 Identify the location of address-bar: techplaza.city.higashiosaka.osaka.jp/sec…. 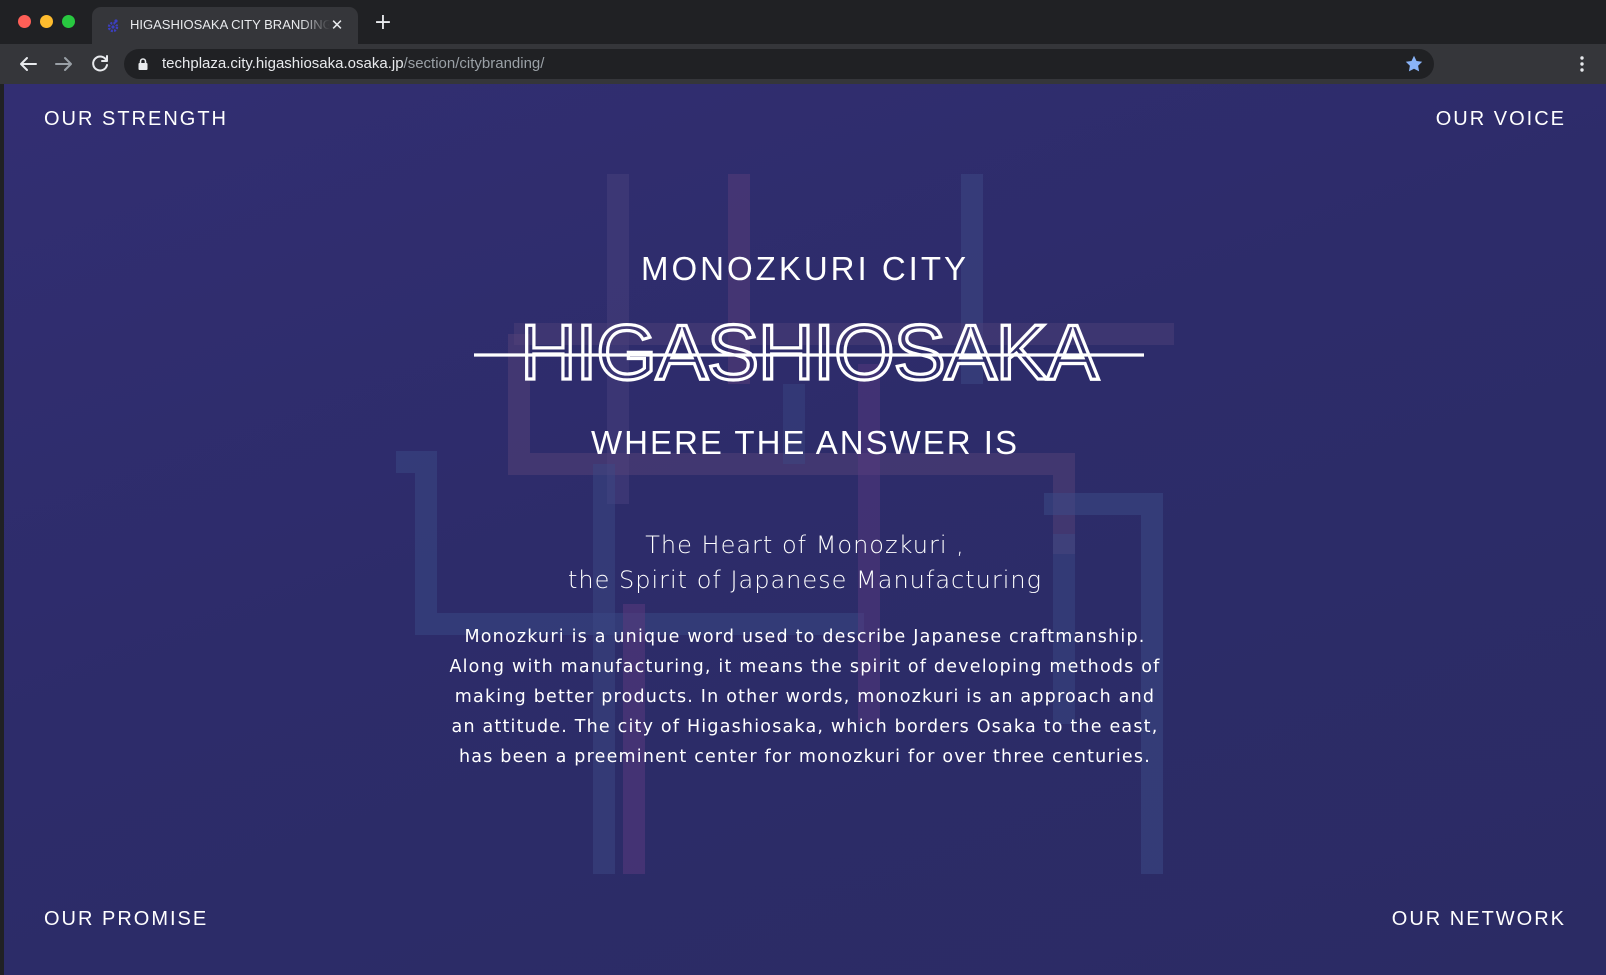
(779, 64).